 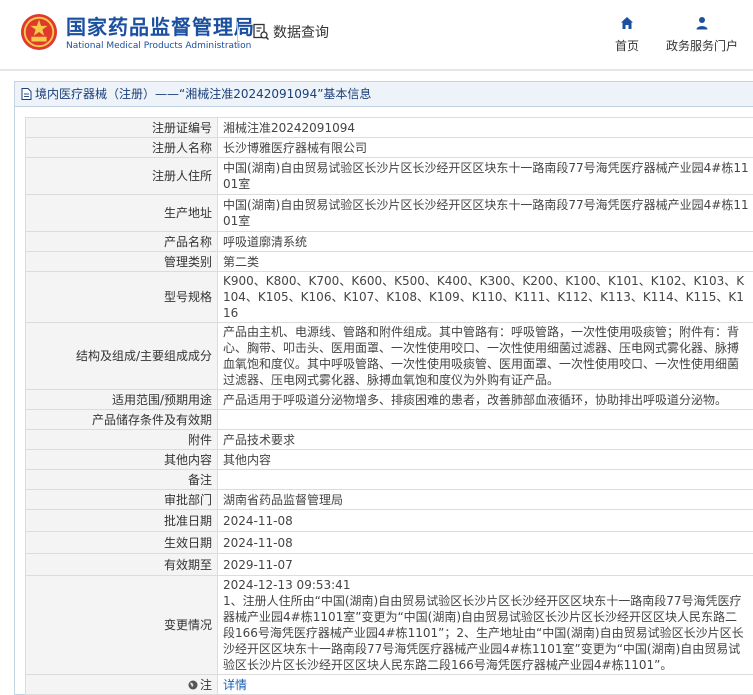 What do you see at coordinates (485, 564) in the screenshot?
I see `row-value: 2029-11-07` at bounding box center [485, 564].